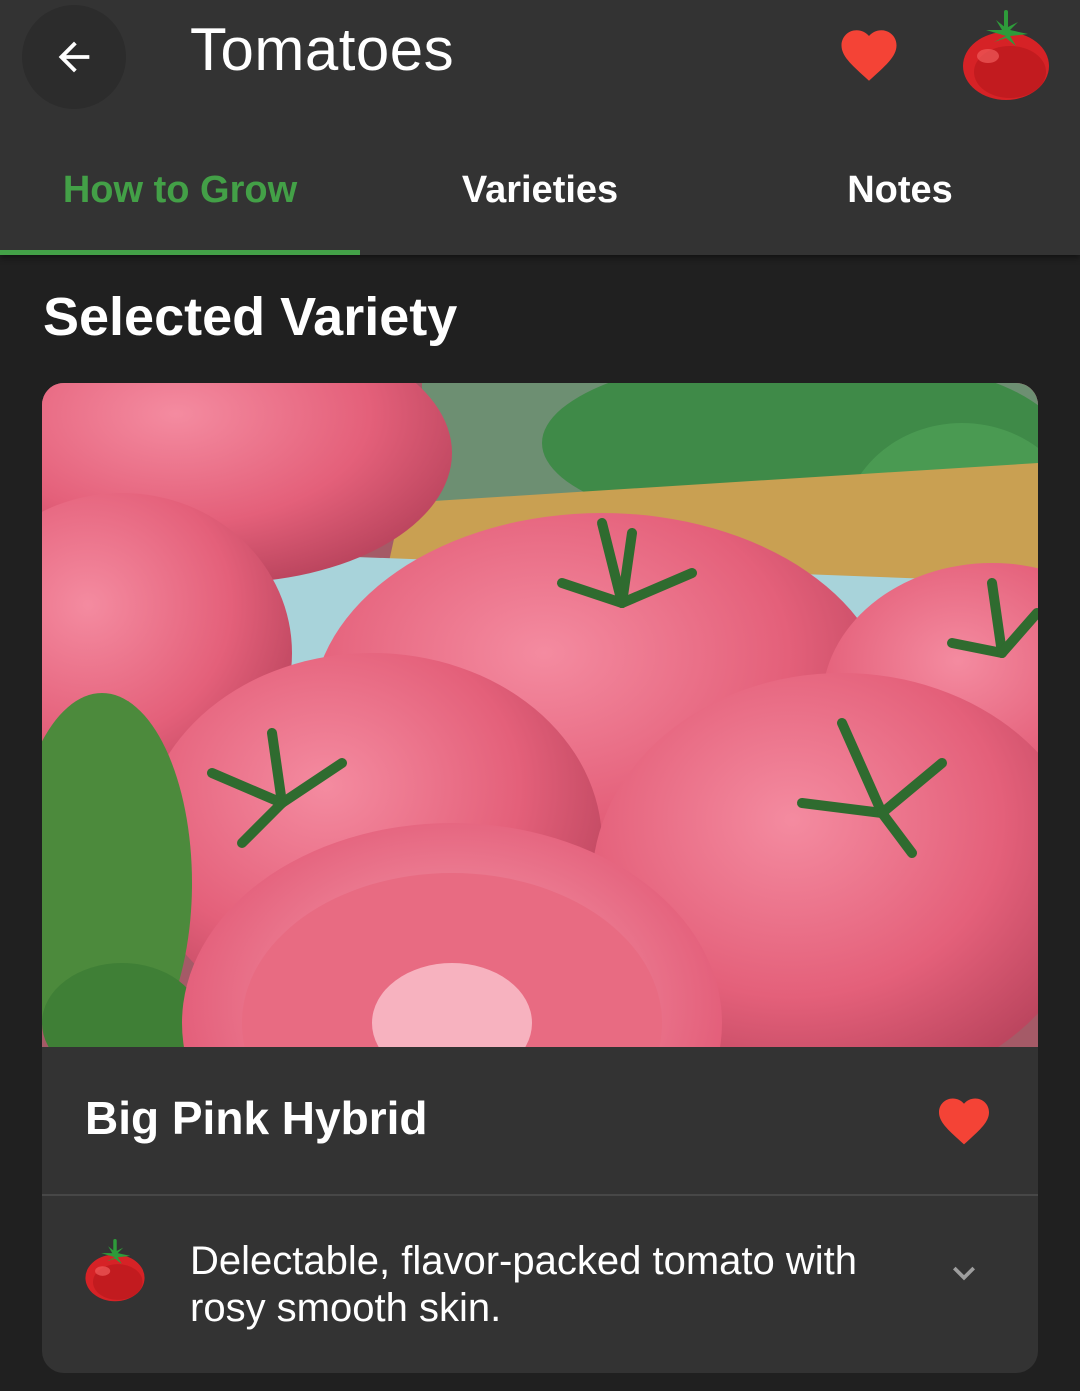 This screenshot has height=1391, width=1080. I want to click on tomato-avatar, so click(1006, 56).